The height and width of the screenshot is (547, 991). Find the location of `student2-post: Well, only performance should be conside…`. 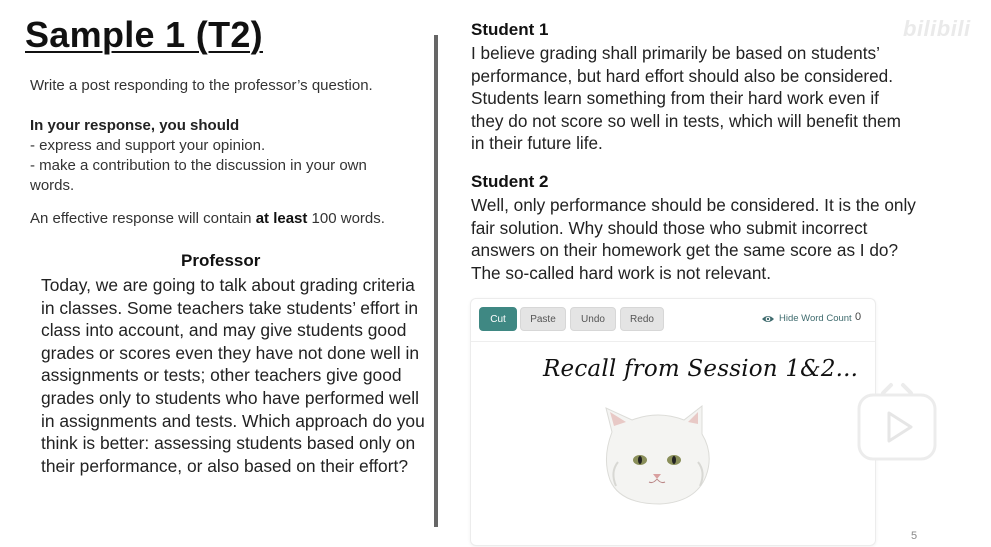

student2-post: Well, only performance should be conside… is located at coordinates (693, 239).